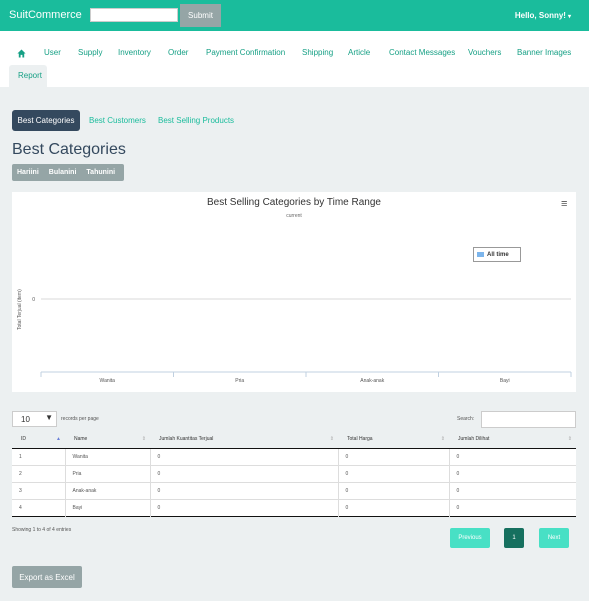  What do you see at coordinates (393, 439) in the screenshot?
I see `column-header-total-price: Total Harga ⇕` at bounding box center [393, 439].